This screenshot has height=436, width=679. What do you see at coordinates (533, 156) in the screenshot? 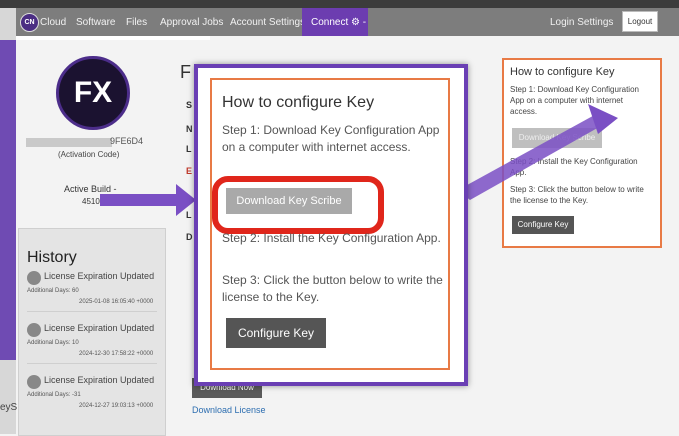
I see `right-arrow-icon` at bounding box center [533, 156].